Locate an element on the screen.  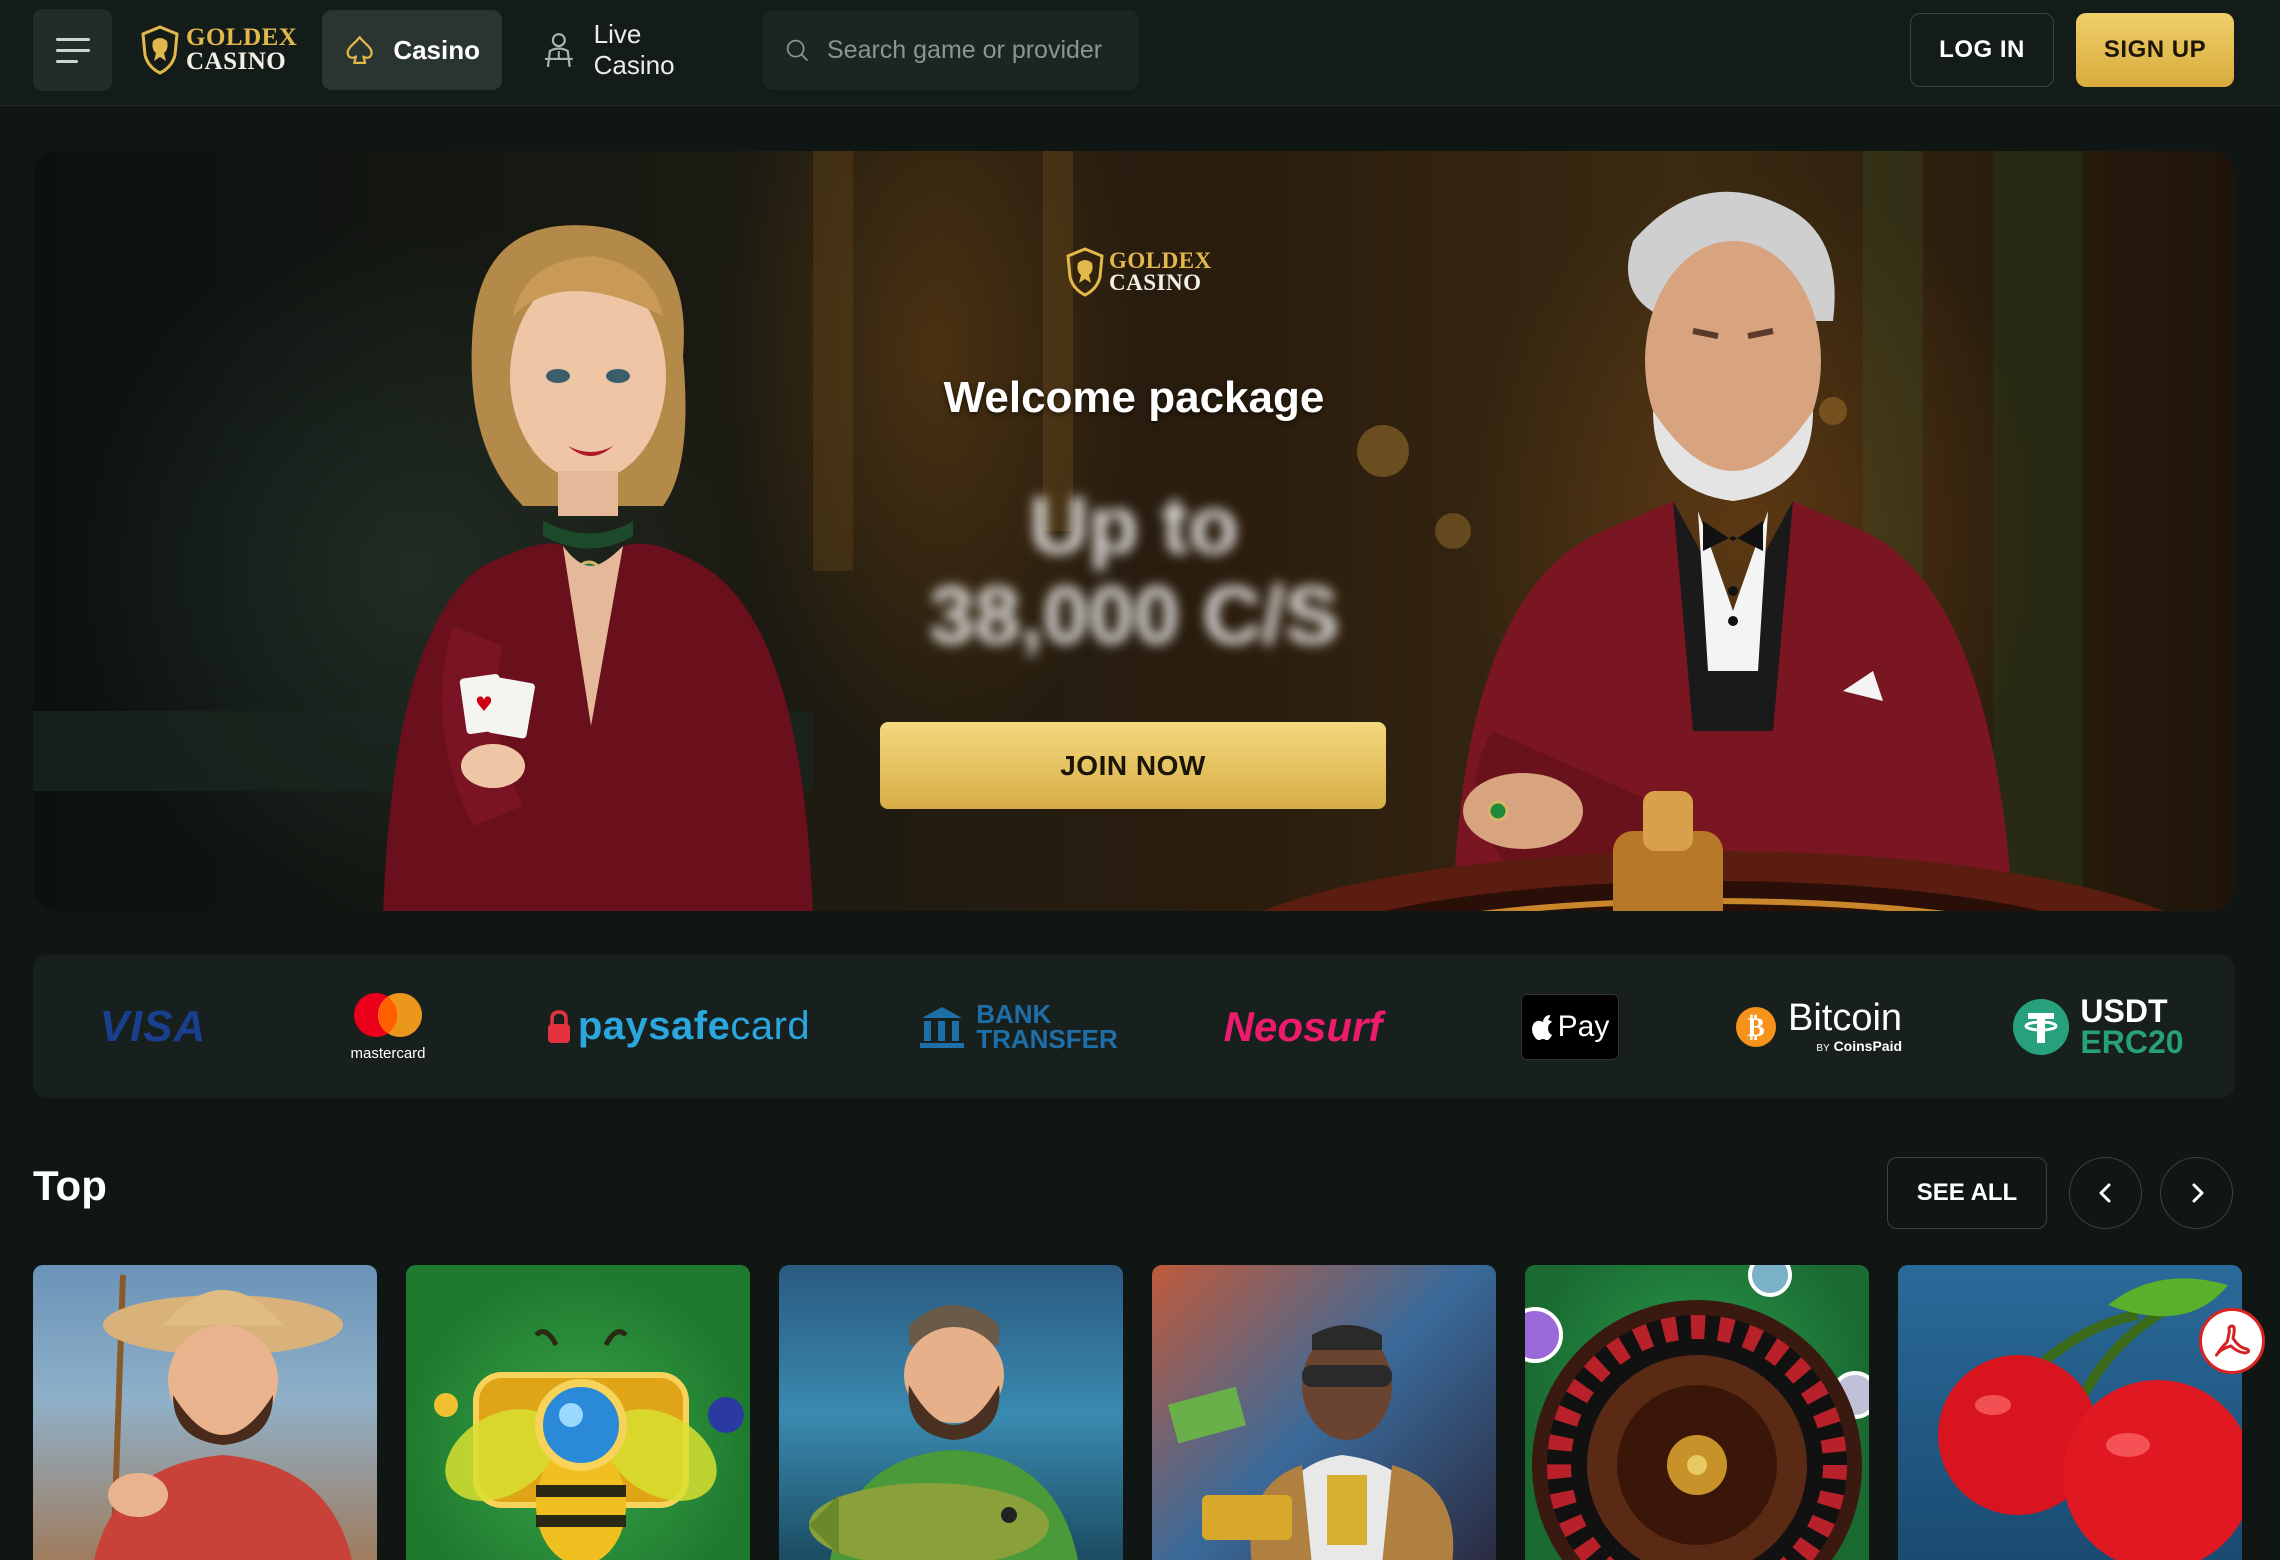
roulette-art is located at coordinates (1697, 1412).